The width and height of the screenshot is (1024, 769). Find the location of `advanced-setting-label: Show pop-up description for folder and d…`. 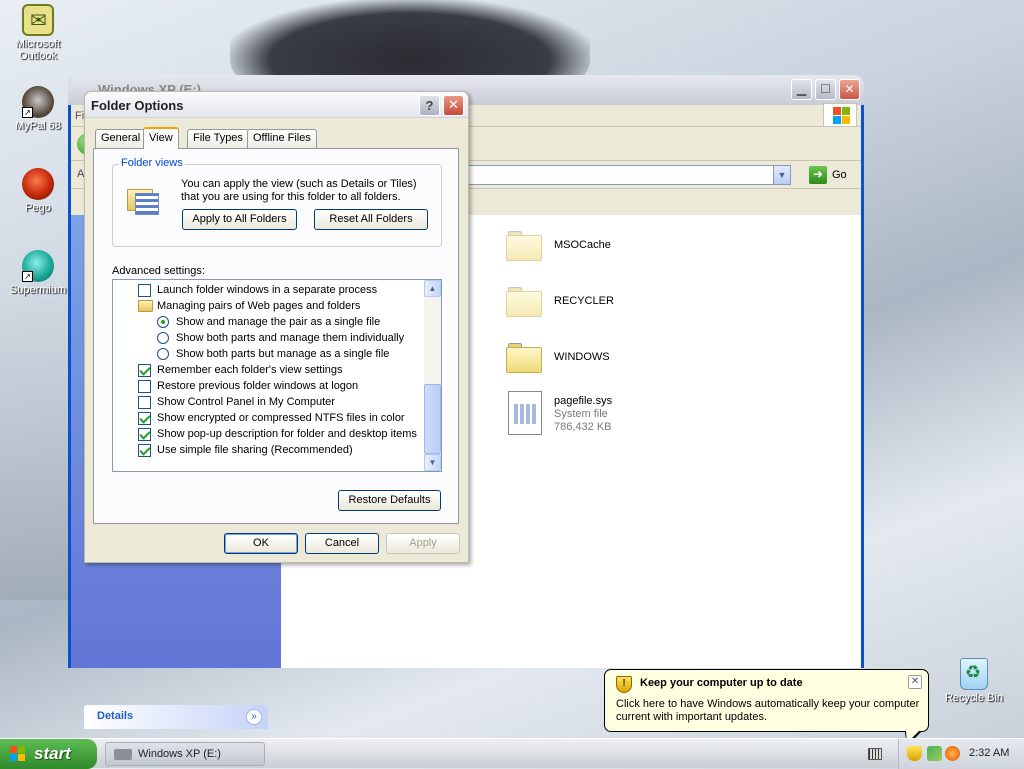

advanced-setting-label: Show pop-up description for folder and d… is located at coordinates (287, 434).